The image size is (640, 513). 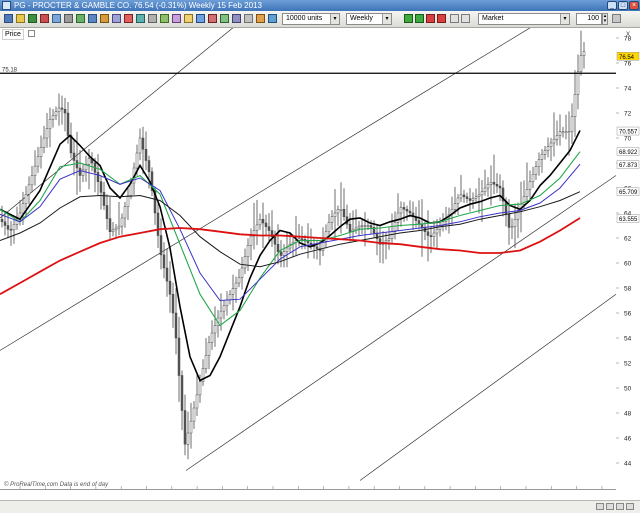 I want to click on timeframe-select: Weekly ▾, so click(x=369, y=19).